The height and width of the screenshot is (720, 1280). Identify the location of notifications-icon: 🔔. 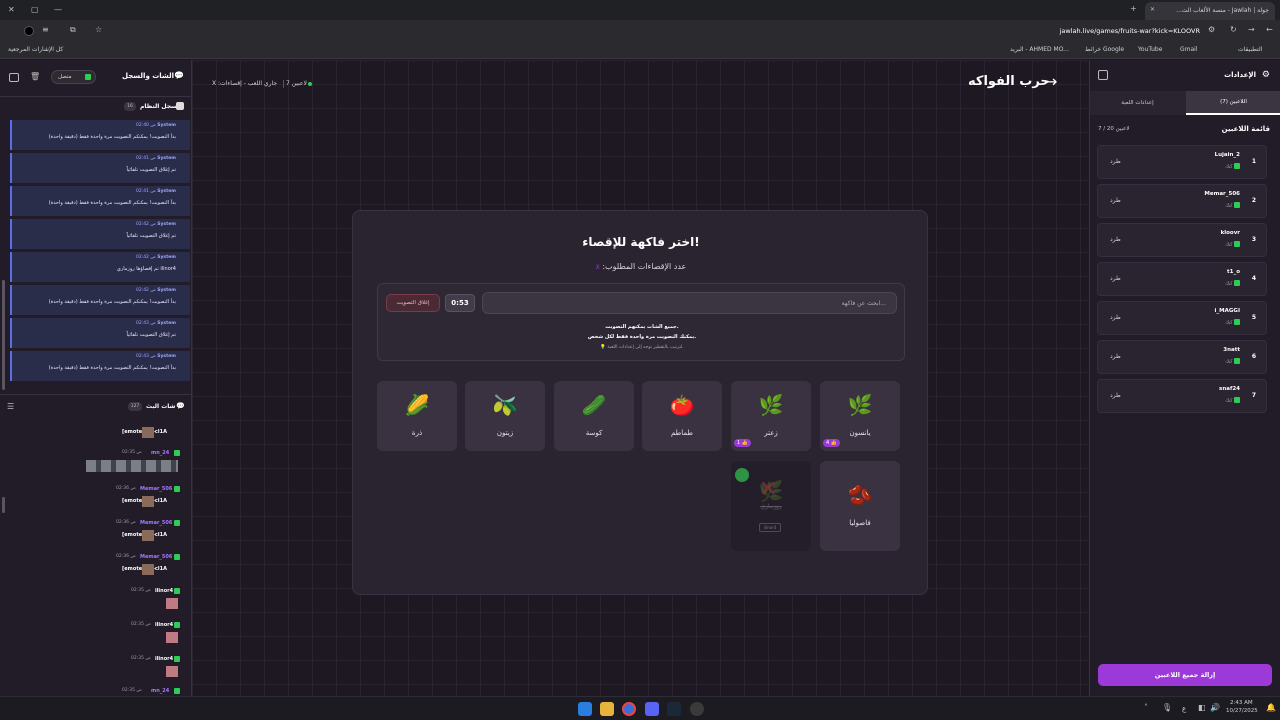
(1271, 707).